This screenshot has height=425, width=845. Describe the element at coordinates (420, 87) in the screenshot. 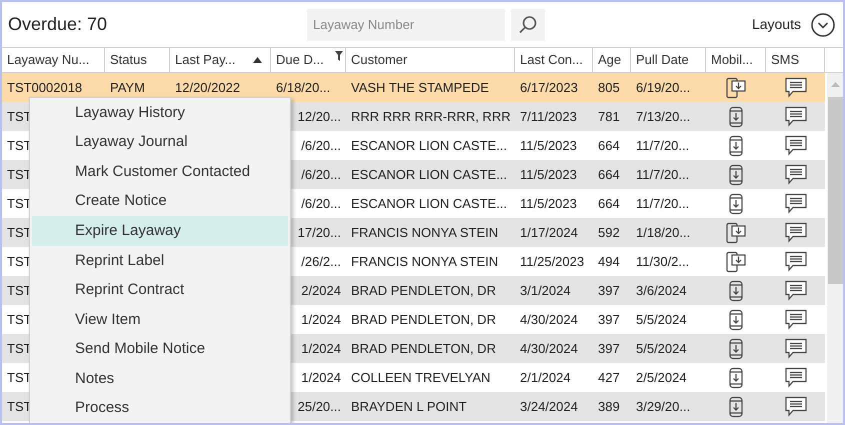

I see `table-cell: VASH THE STAMPEDE` at that location.